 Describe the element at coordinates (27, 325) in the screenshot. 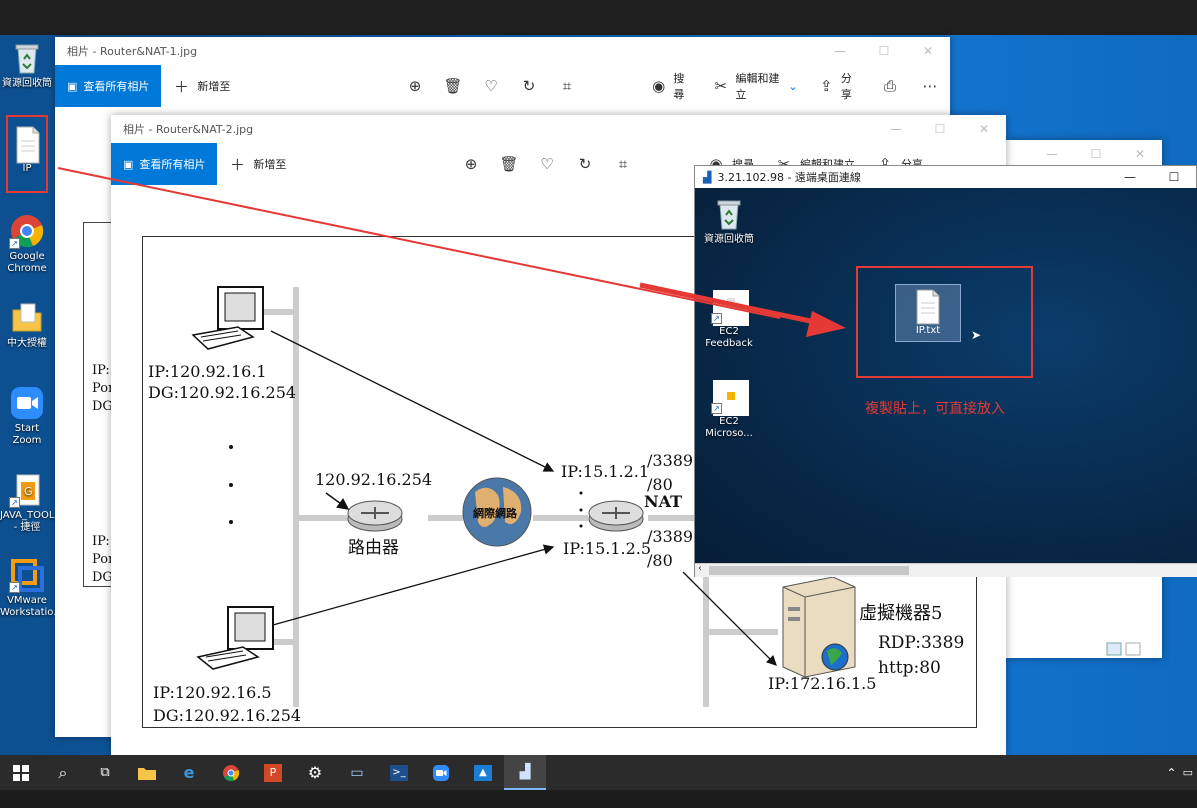

I see `desktop-icon-folder: 中大授權` at that location.